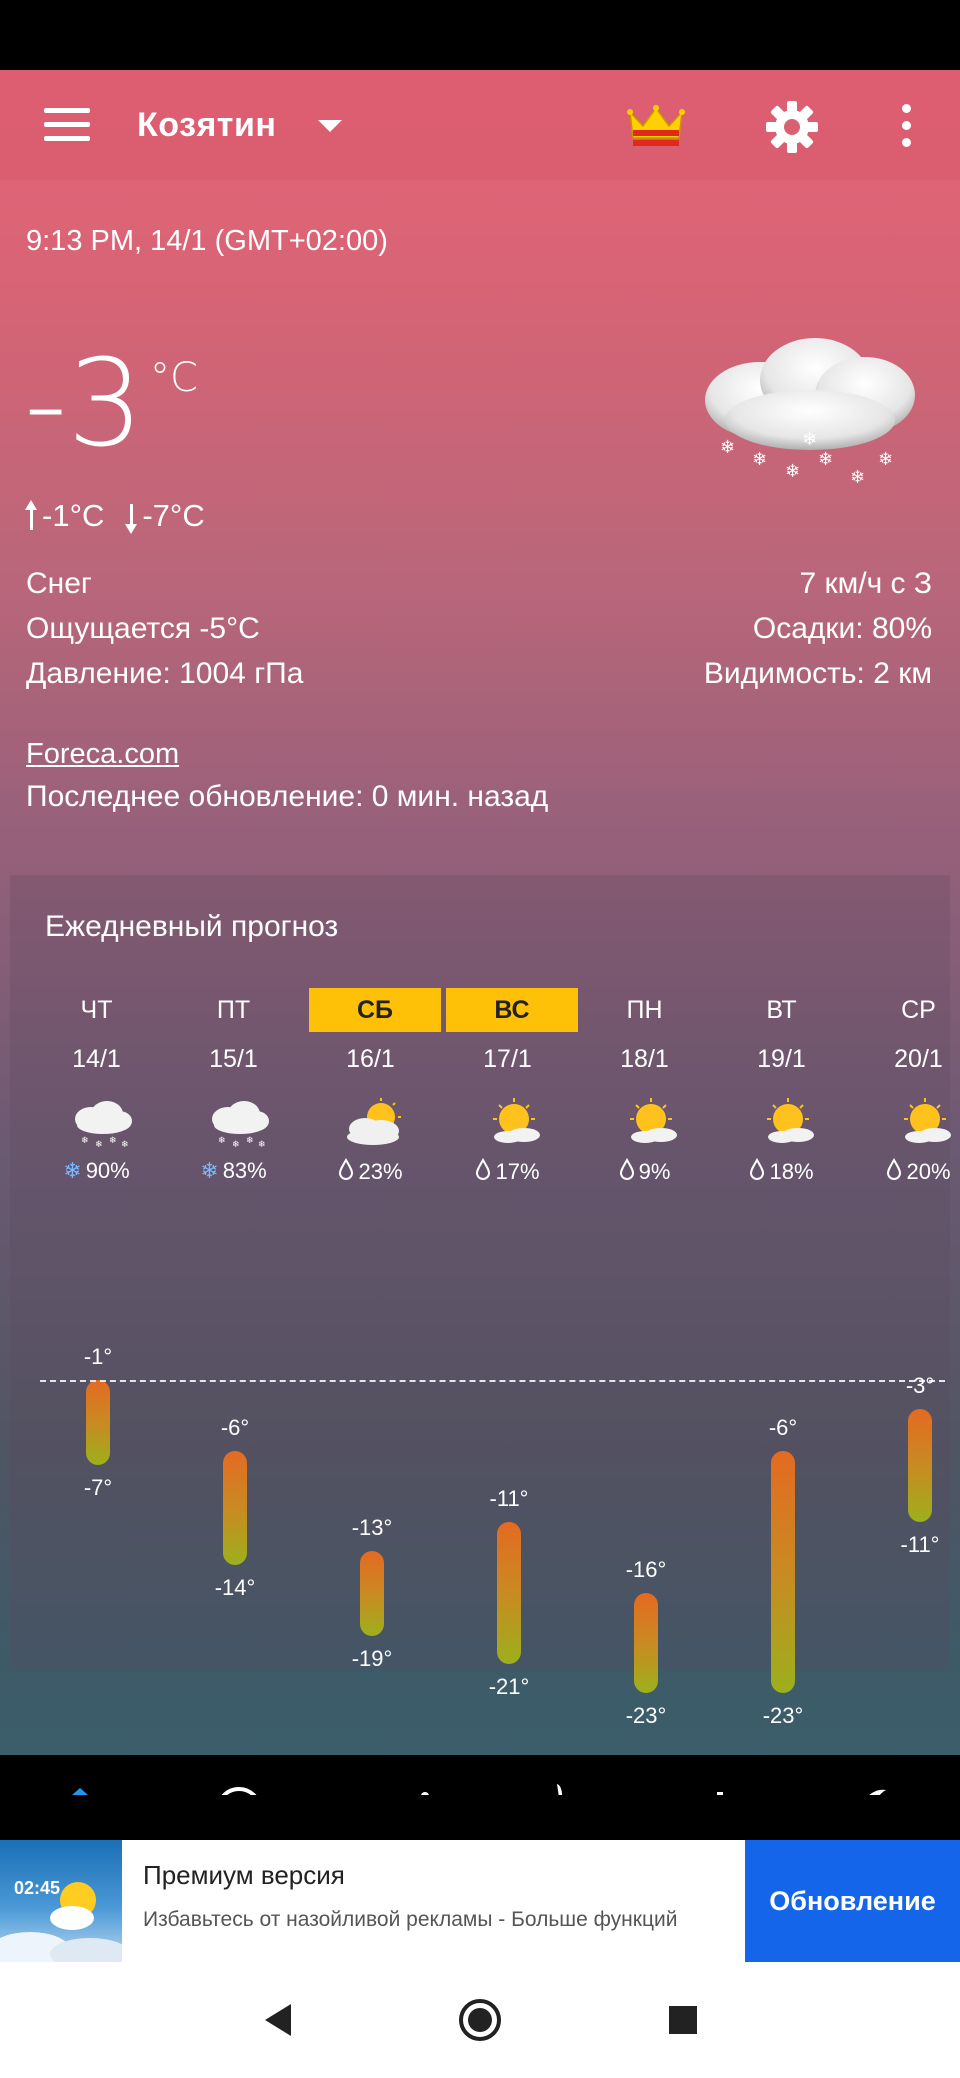 The image size is (960, 2078). Describe the element at coordinates (98, 1488) in the screenshot. I see `day-low-temp: -7°` at that location.